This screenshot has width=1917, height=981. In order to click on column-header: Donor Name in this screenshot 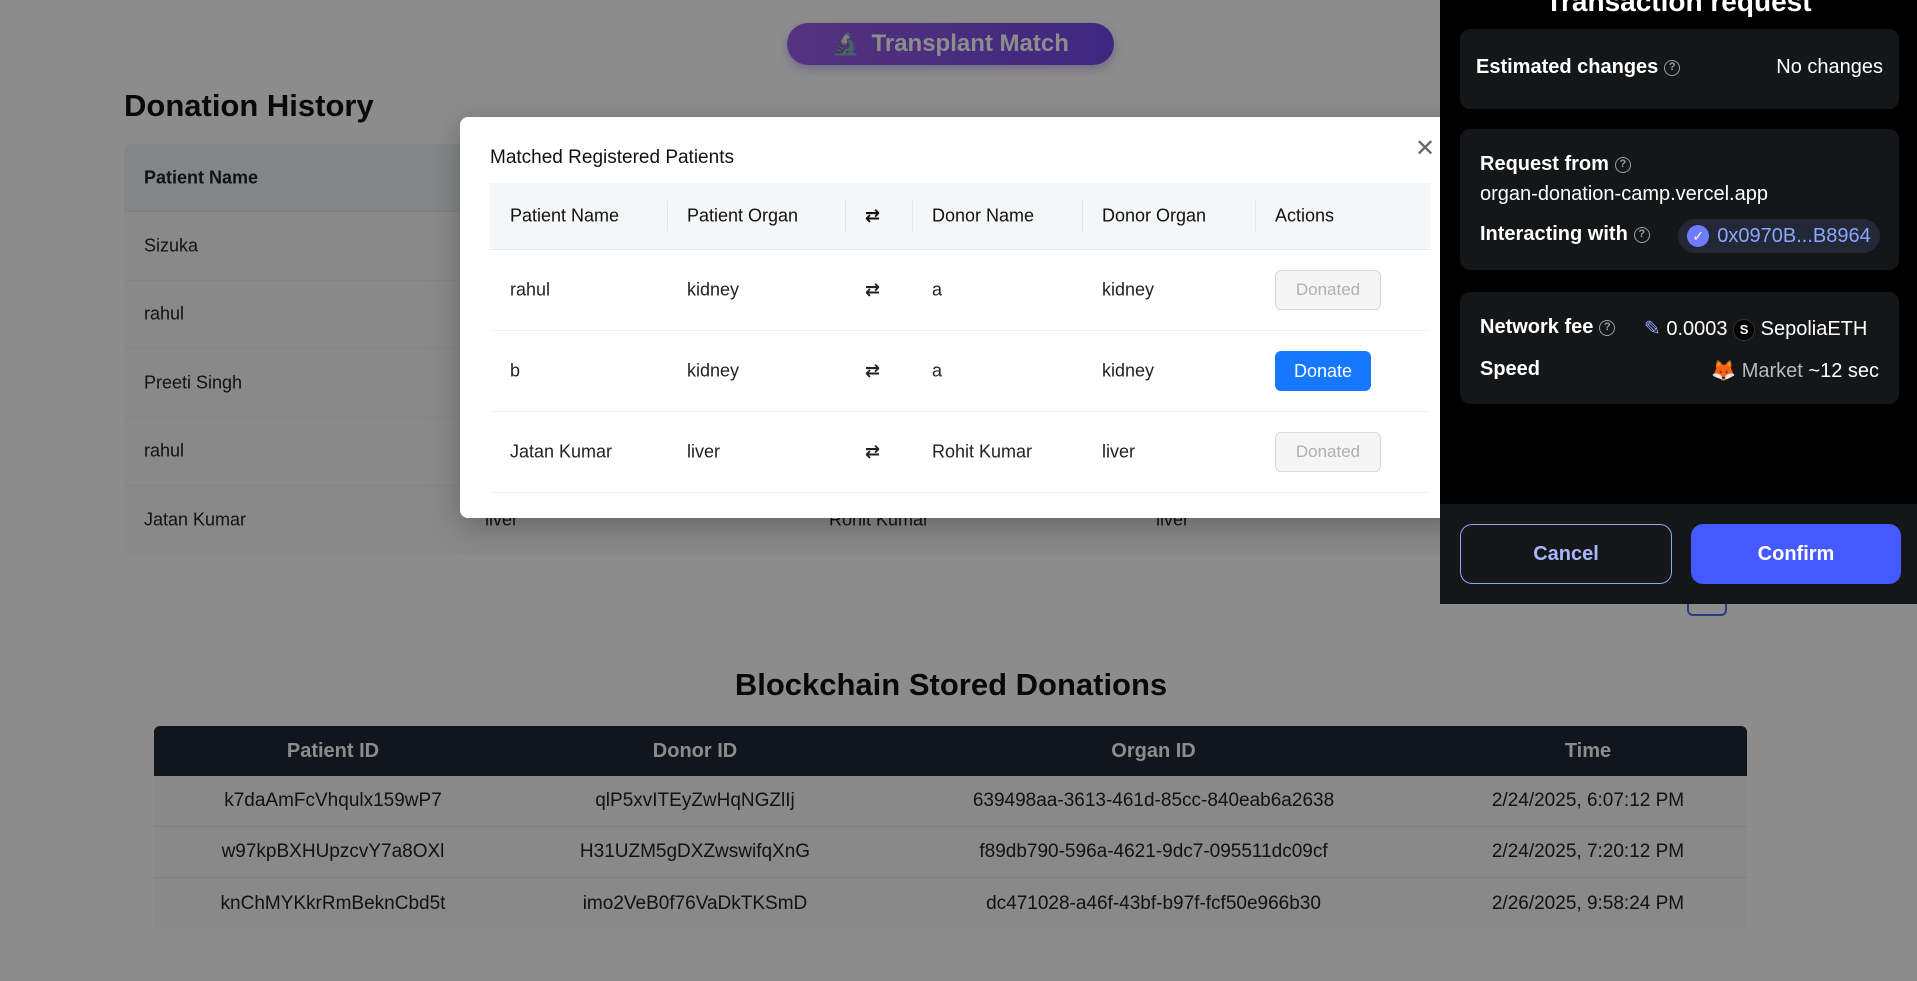, I will do `click(983, 215)`.